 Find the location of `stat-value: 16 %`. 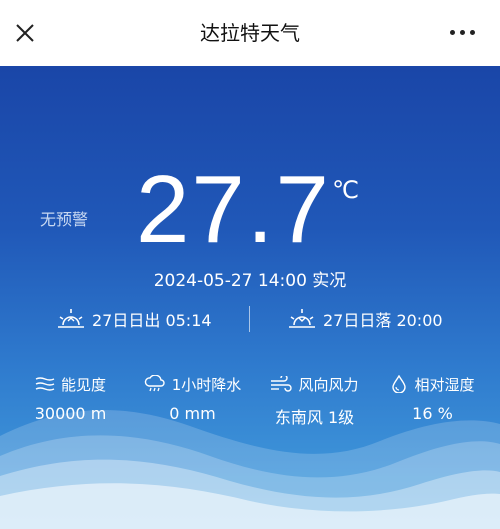

stat-value: 16 % is located at coordinates (432, 413).